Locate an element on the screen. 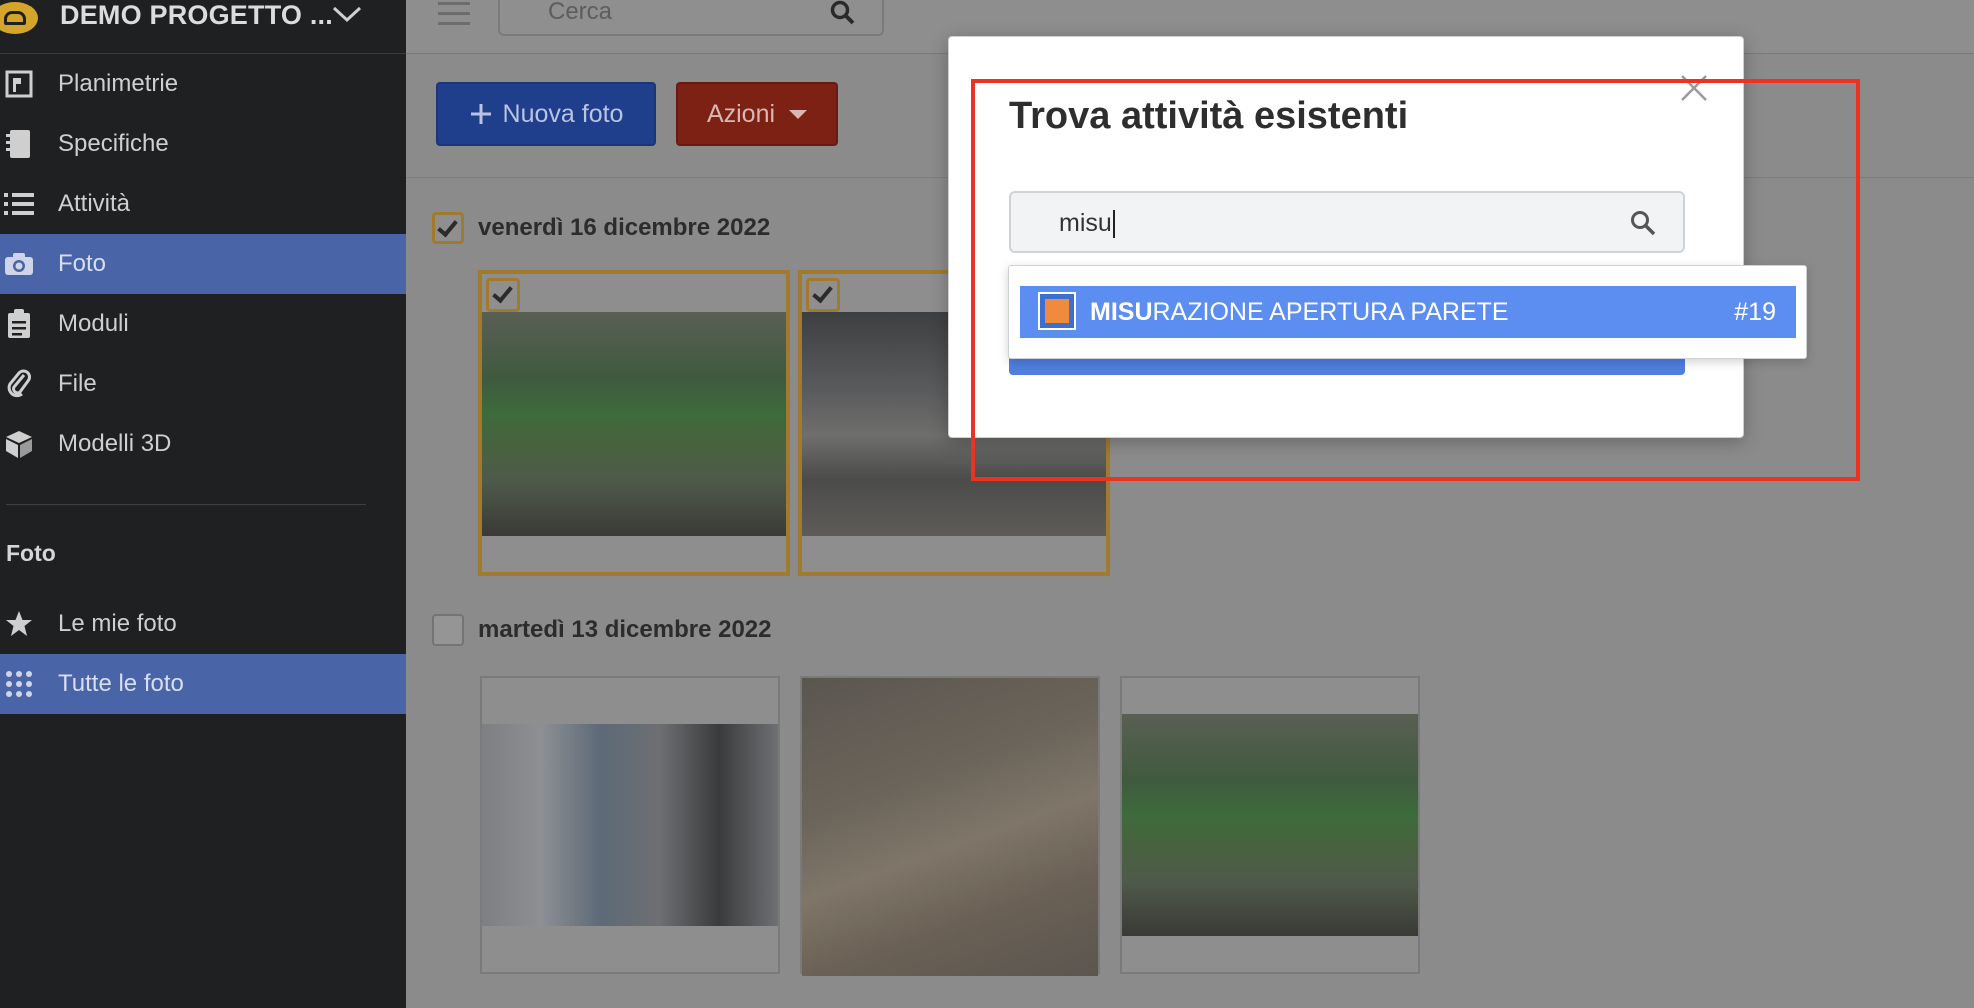  plus-icon is located at coordinates (480, 114).